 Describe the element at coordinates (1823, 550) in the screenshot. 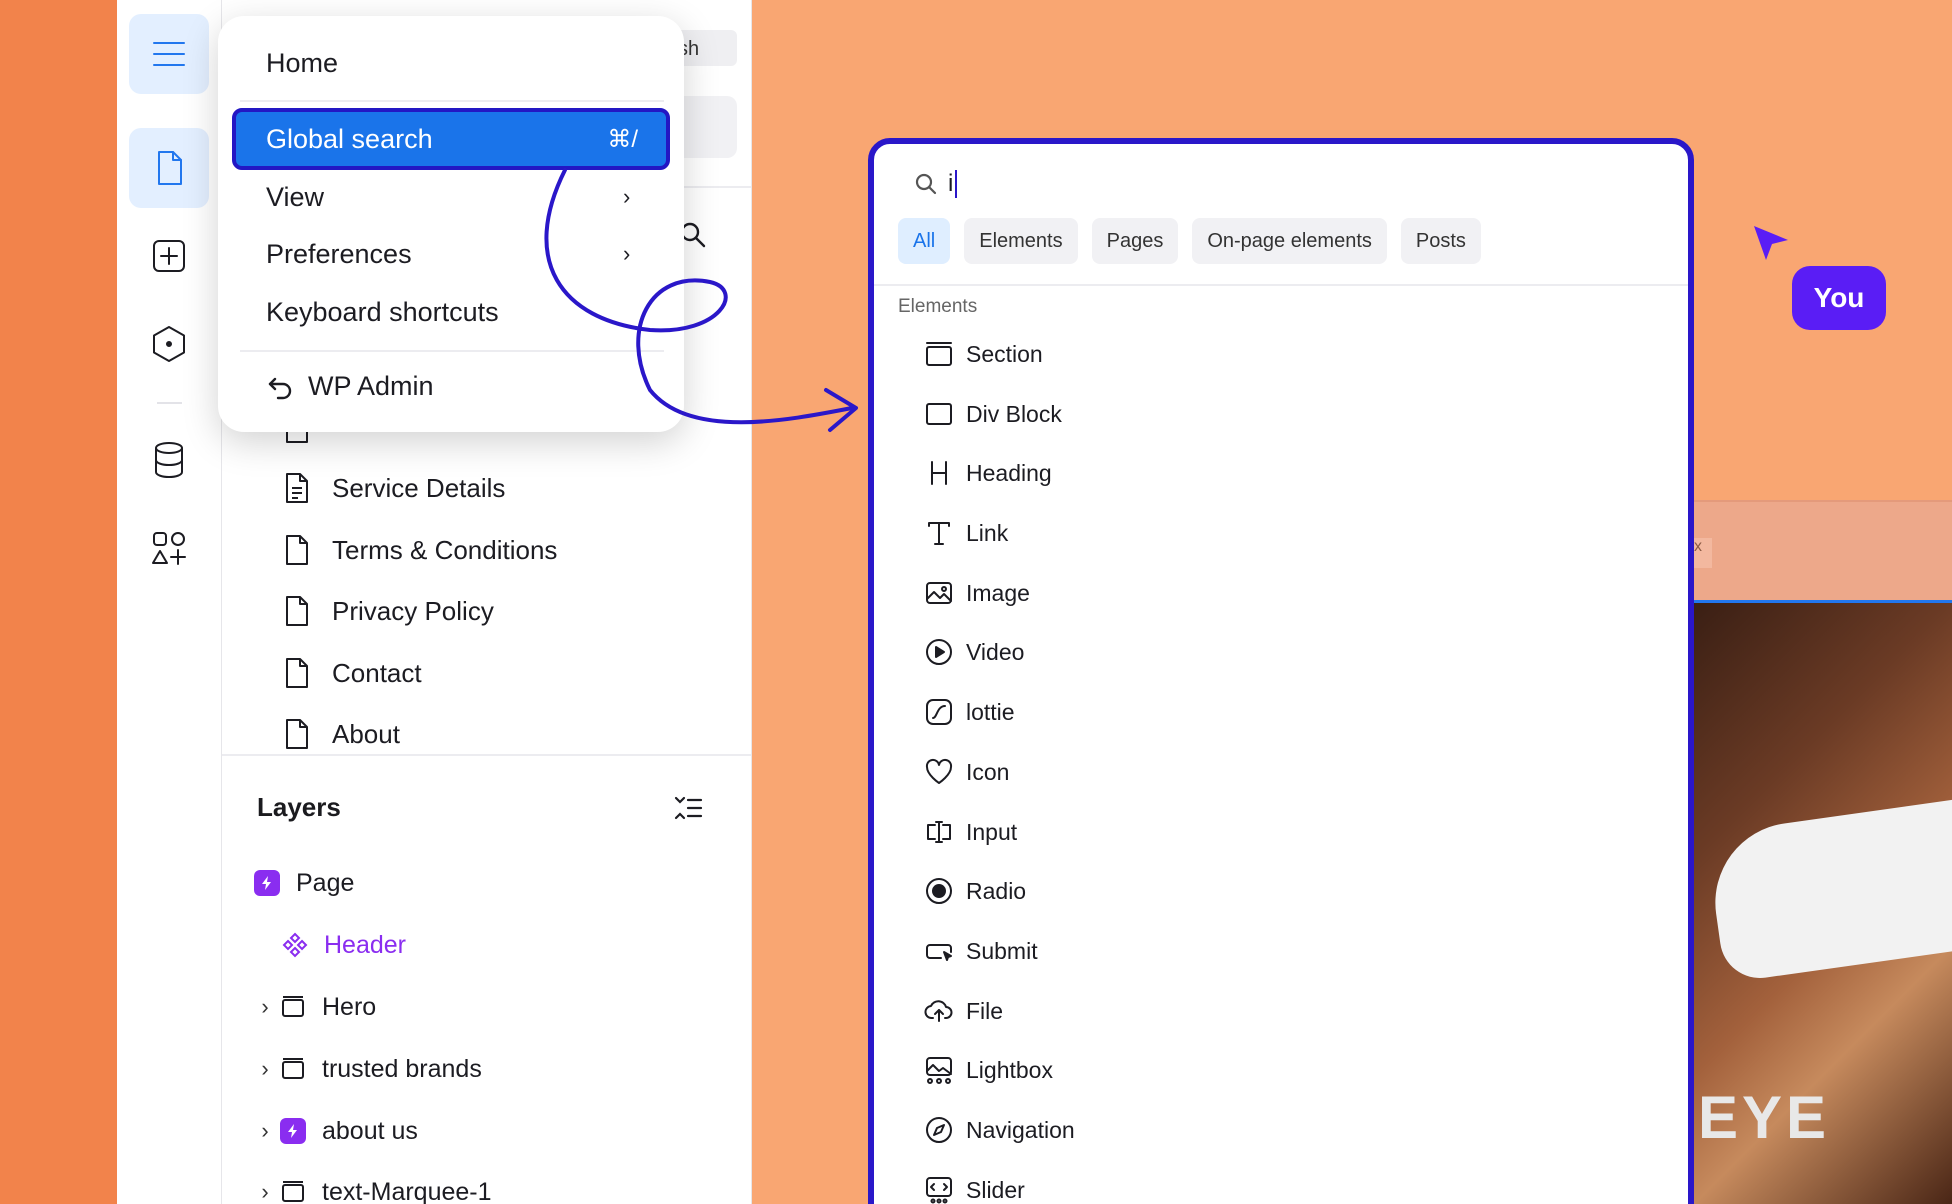

I see `canvas-nav-band: x` at that location.